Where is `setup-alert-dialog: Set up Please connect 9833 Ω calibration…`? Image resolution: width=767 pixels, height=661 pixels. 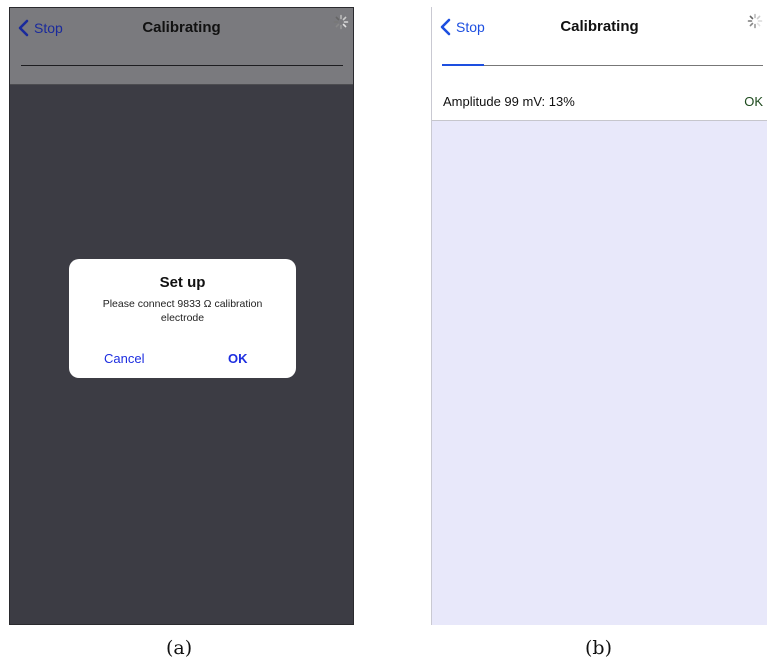
setup-alert-dialog: Set up Please connect 9833 Ω calibration… is located at coordinates (182, 318).